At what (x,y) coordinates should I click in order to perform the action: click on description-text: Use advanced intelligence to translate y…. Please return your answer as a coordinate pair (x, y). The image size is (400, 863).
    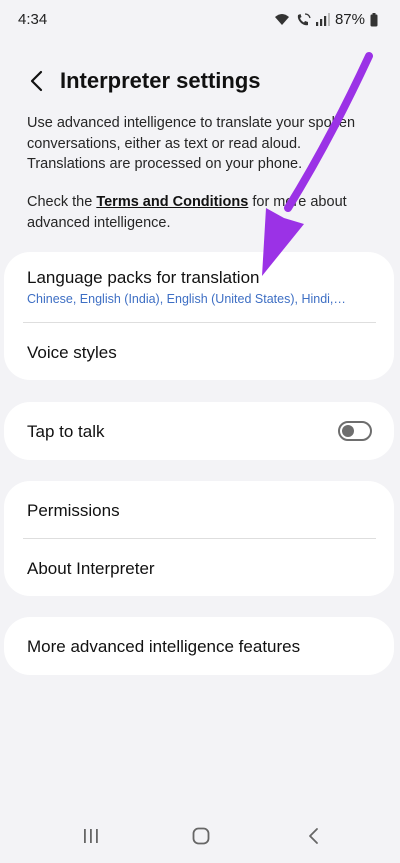
    Looking at the image, I should click on (191, 143).